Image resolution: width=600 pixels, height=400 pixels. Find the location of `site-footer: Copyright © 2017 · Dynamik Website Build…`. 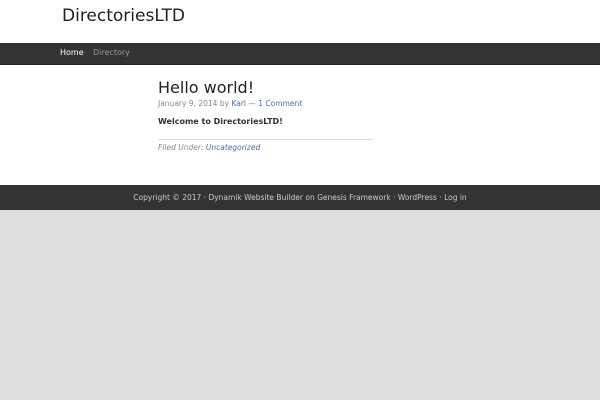

site-footer: Copyright © 2017 · Dynamik Website Build… is located at coordinates (300, 197).